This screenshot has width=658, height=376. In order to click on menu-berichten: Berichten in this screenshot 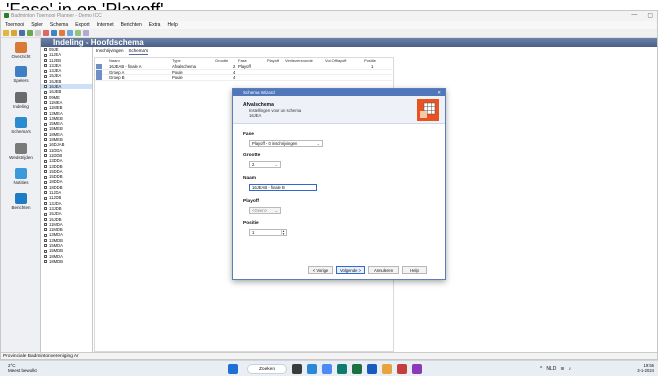, I will do `click(131, 25)`.